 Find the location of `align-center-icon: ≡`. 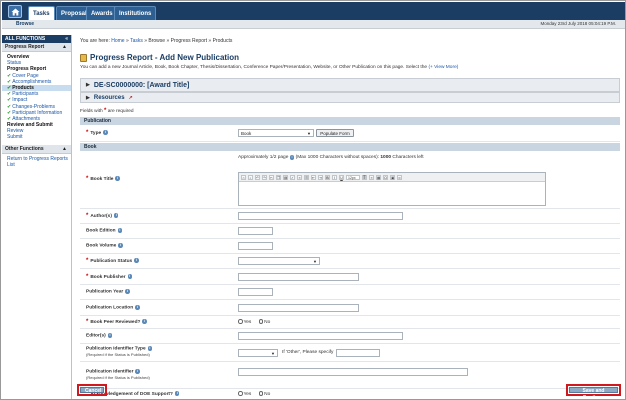

align-center-icon: ≡ is located at coordinates (371, 177).